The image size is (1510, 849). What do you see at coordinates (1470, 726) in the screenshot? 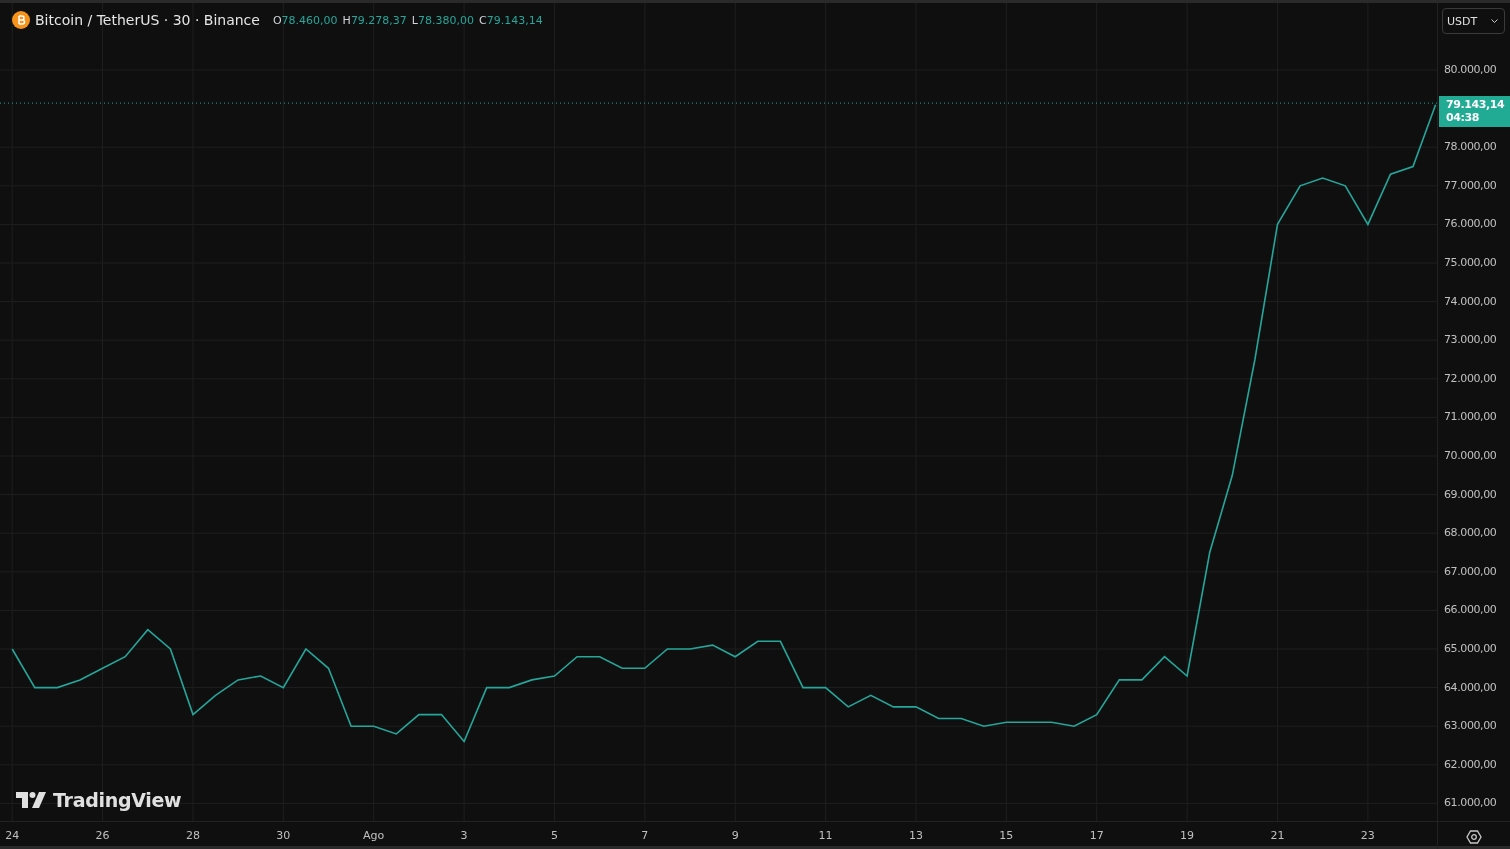
I see `price-axis-label: 63.000,00` at bounding box center [1470, 726].